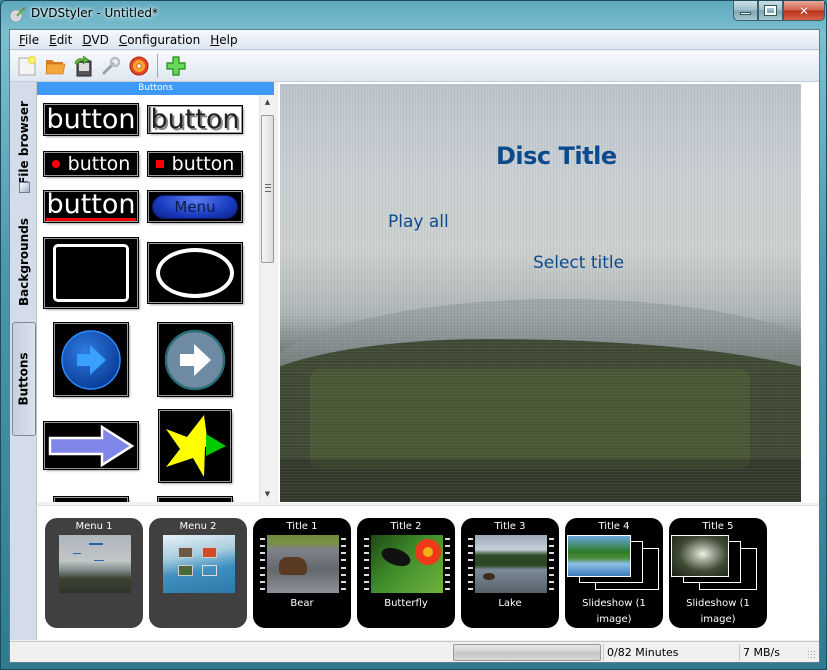  I want to click on scroll-up-arrow: ▲, so click(267, 102).